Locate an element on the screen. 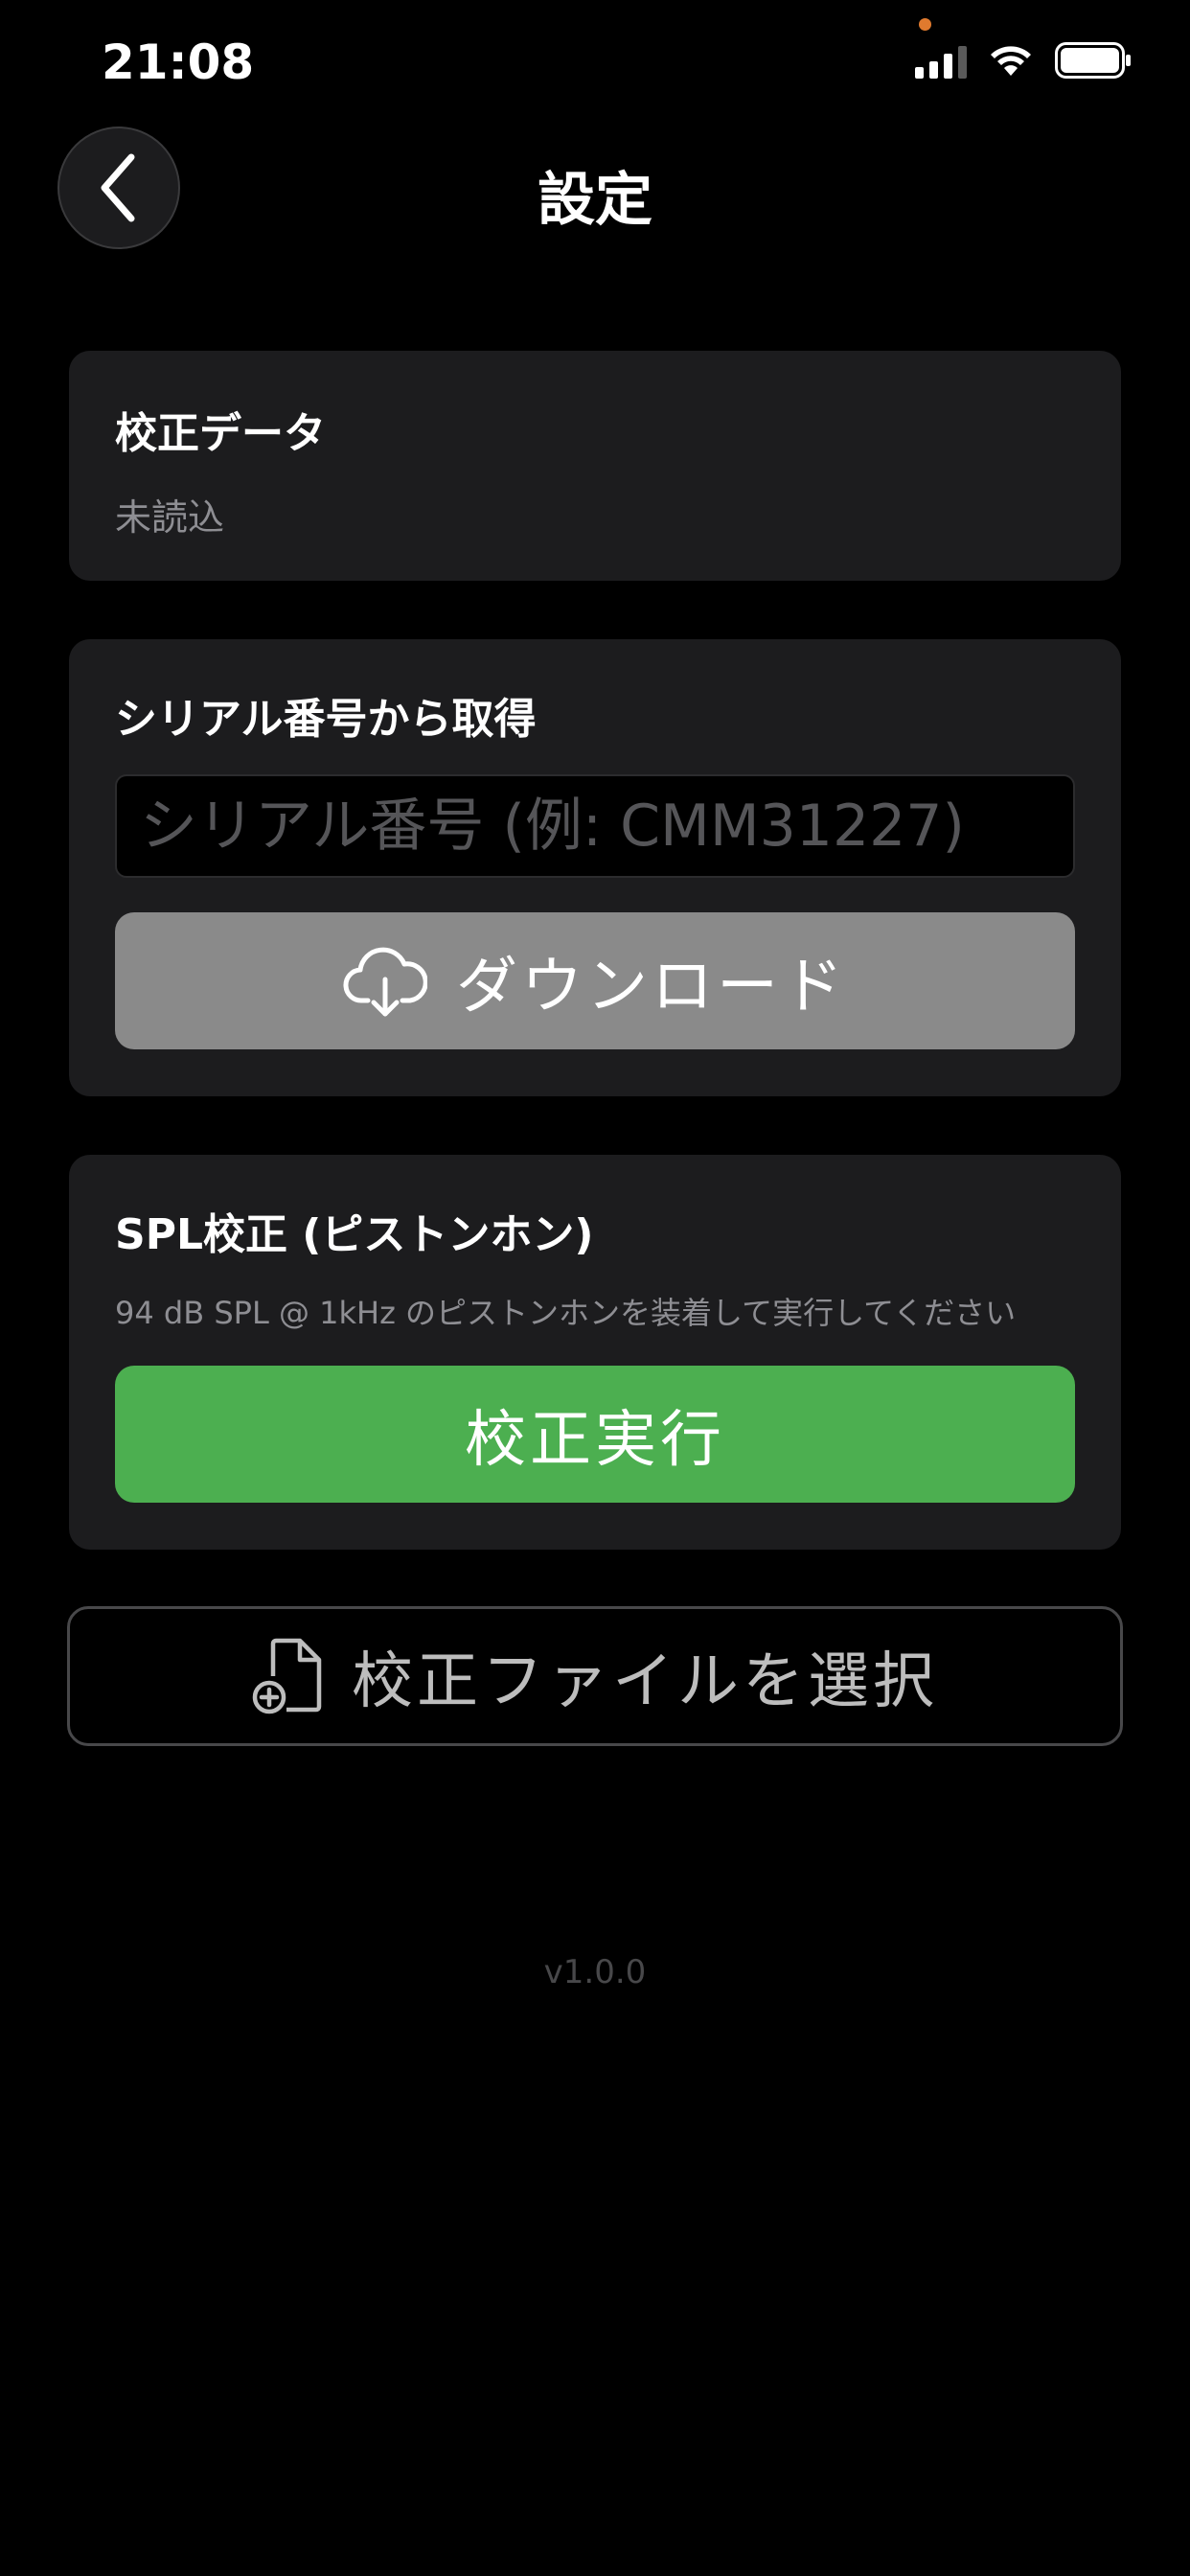  download-button: ダウンロード is located at coordinates (595, 980).